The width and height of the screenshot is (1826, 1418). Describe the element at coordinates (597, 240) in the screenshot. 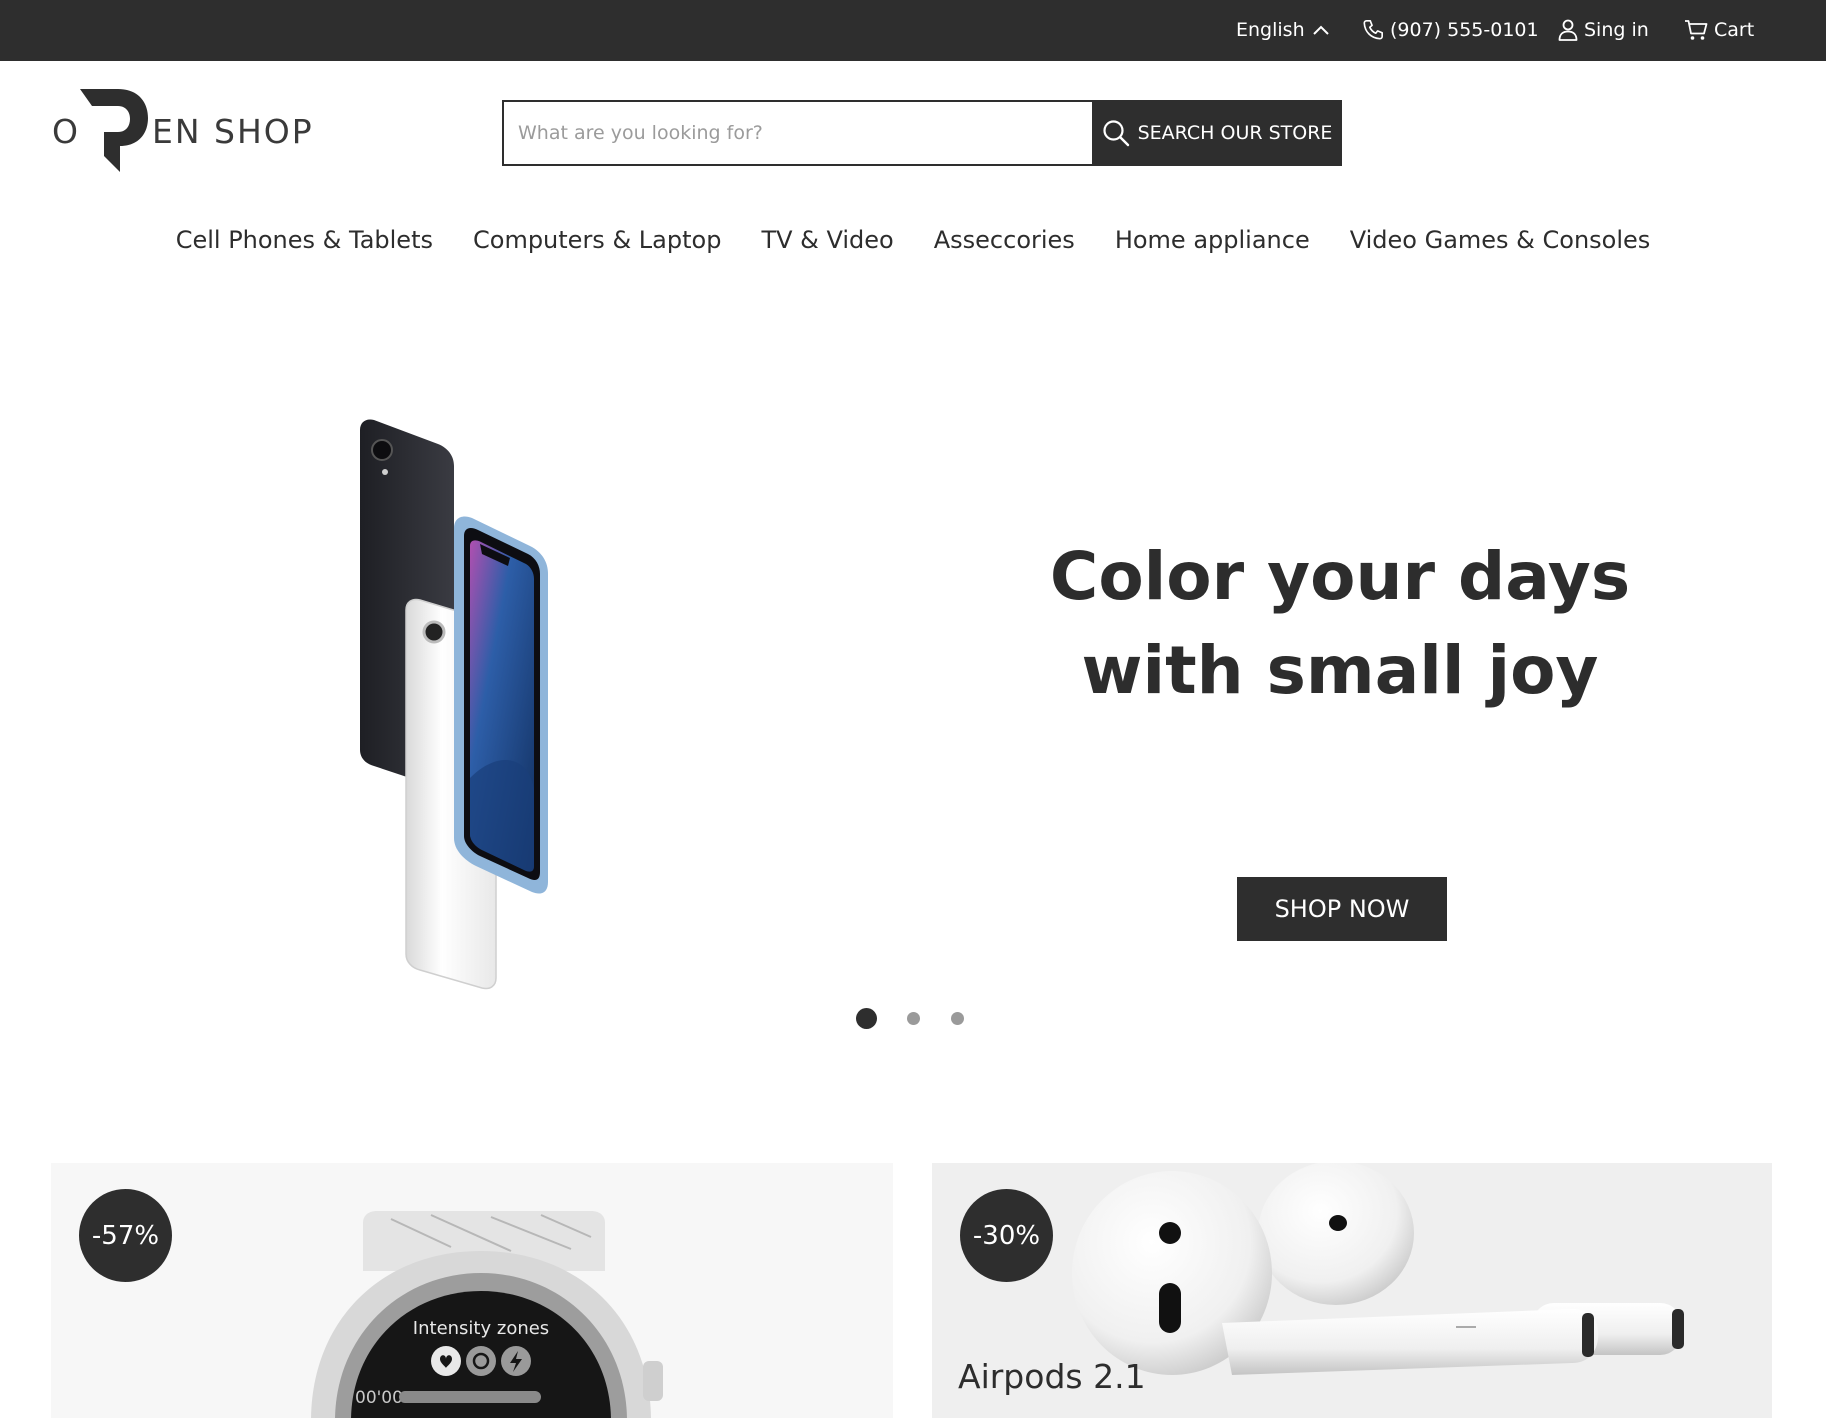

I see `nav-item-computers: Computers & Laptop` at that location.